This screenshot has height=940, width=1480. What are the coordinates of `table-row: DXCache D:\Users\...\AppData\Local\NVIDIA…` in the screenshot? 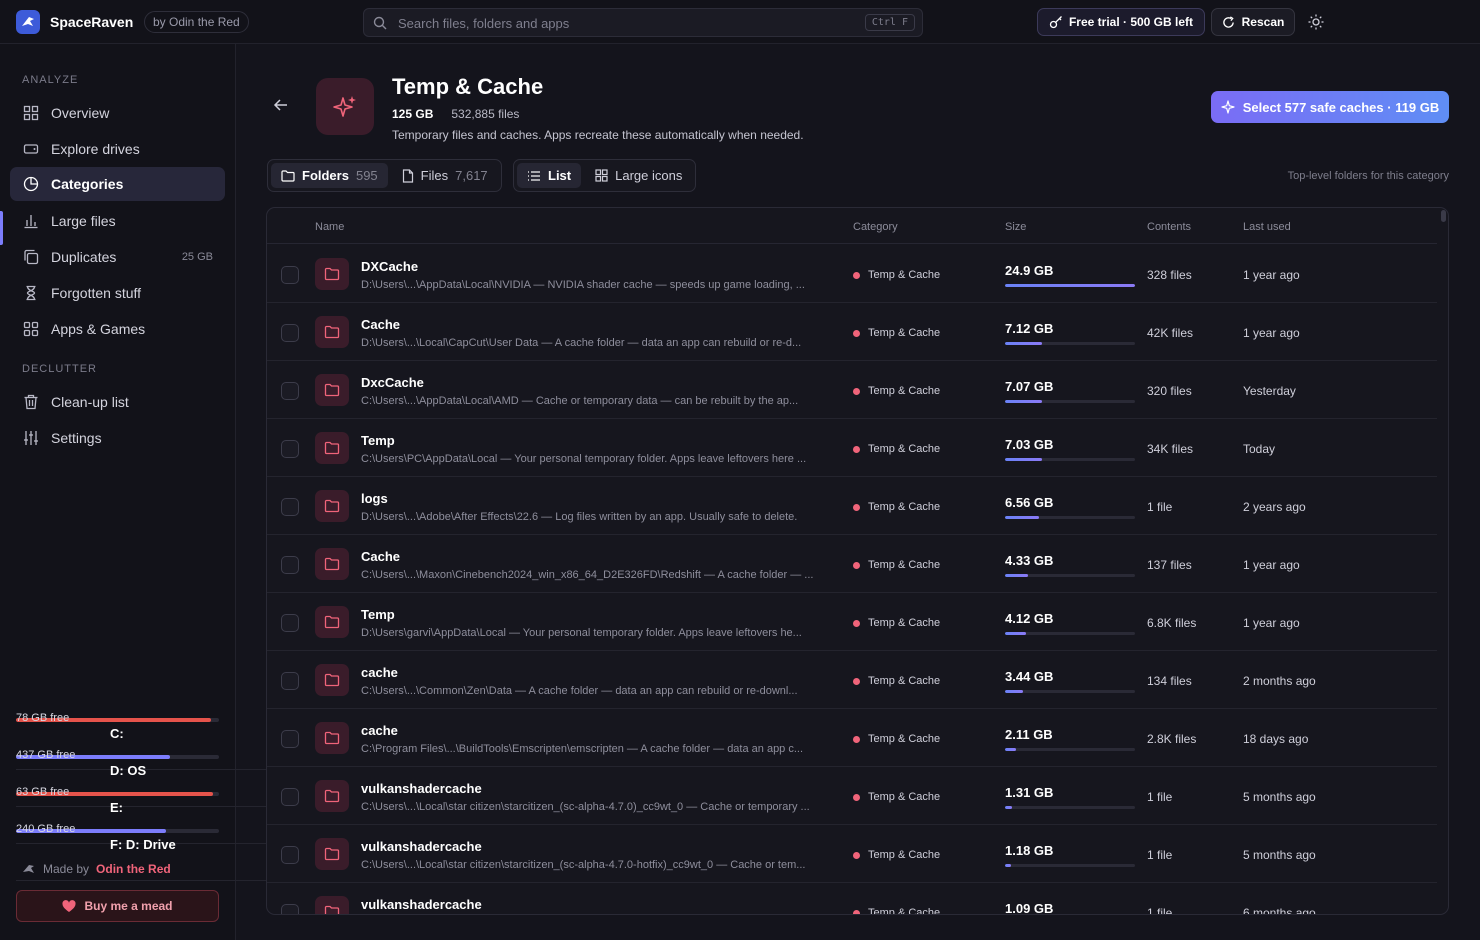 It's located at (852, 274).